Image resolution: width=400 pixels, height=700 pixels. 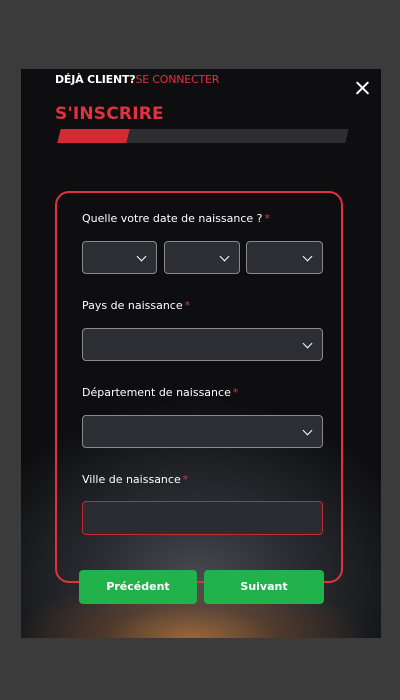 I want to click on progress-fill, so click(x=93, y=136).